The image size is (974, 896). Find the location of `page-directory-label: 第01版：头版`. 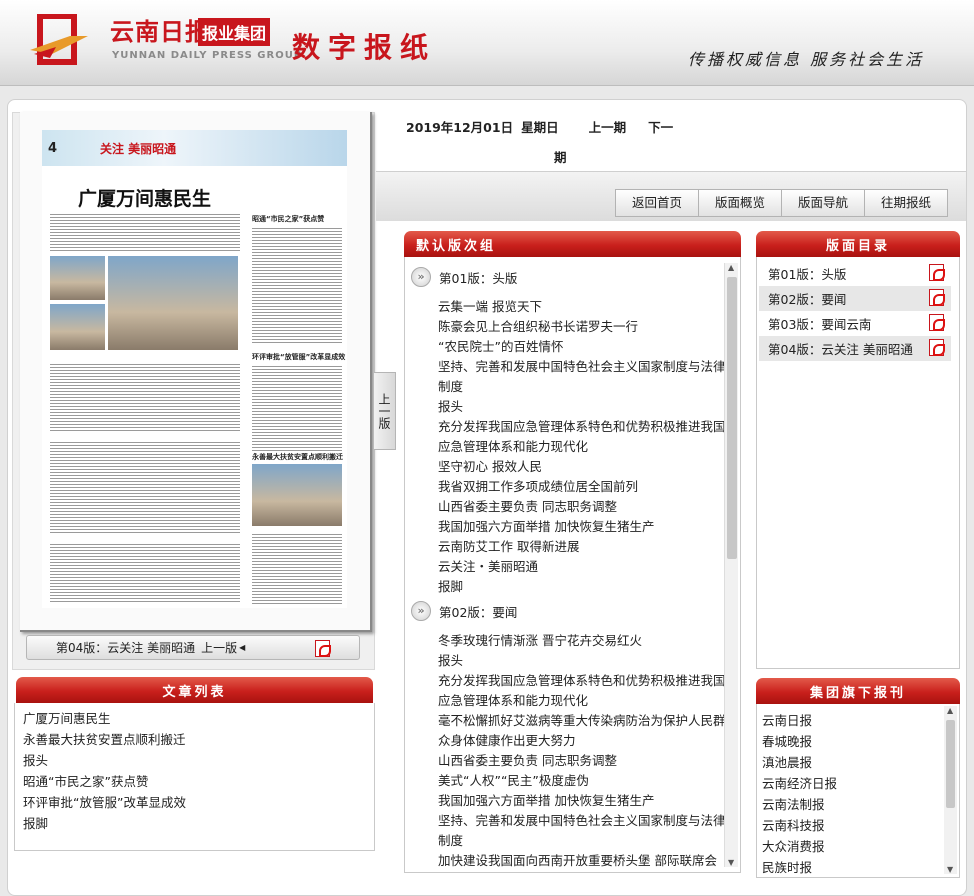

page-directory-label: 第01版：头版 is located at coordinates (807, 274).